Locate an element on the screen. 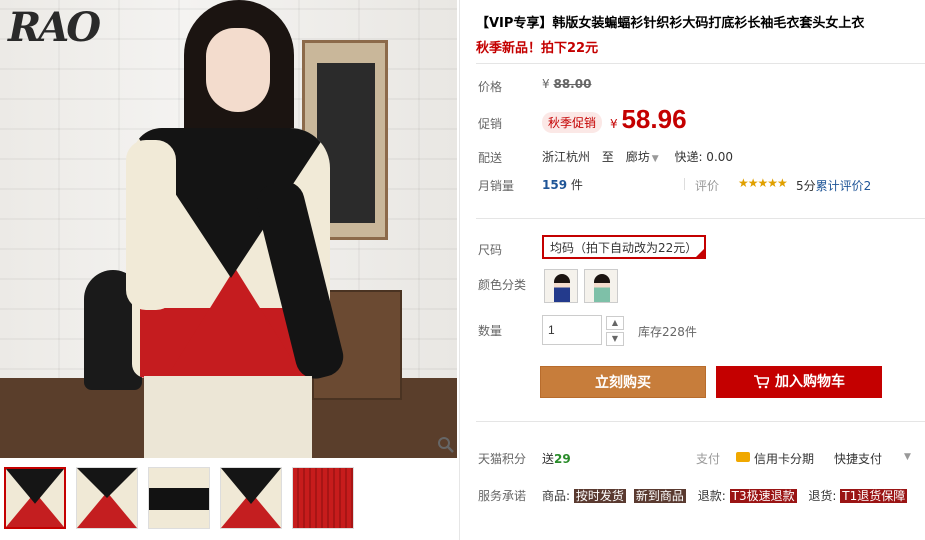  sales-unit: 件 is located at coordinates (576, 185).